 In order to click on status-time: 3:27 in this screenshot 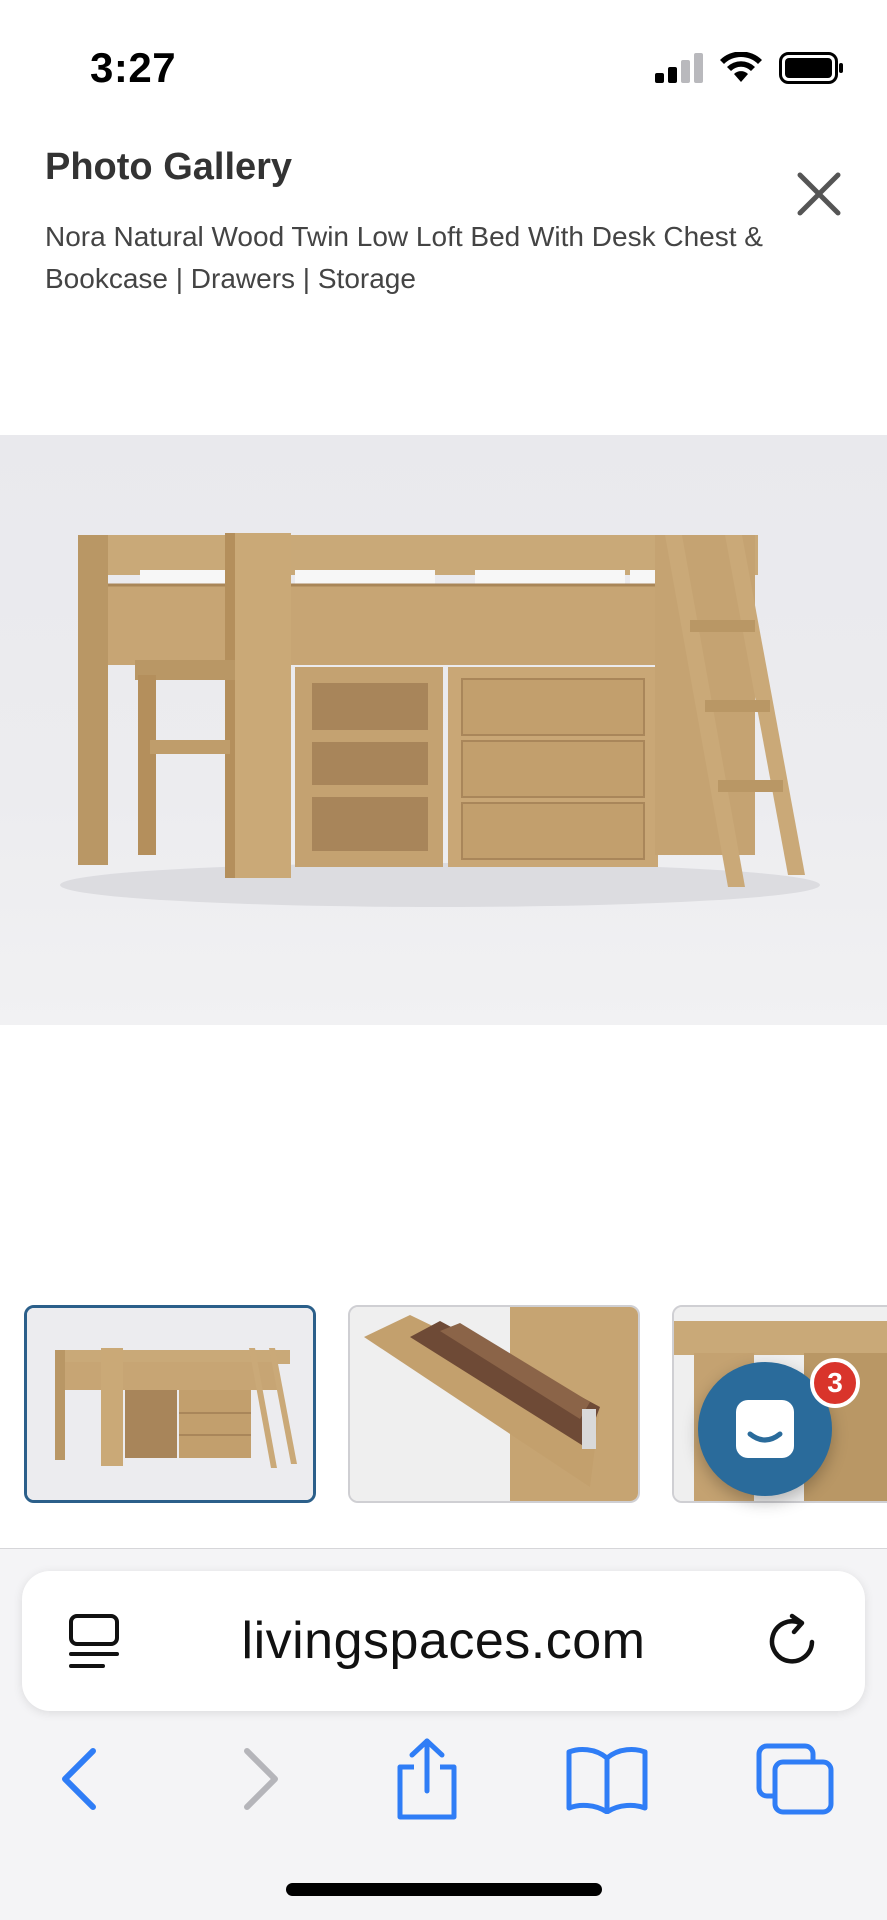, I will do `click(133, 67)`.